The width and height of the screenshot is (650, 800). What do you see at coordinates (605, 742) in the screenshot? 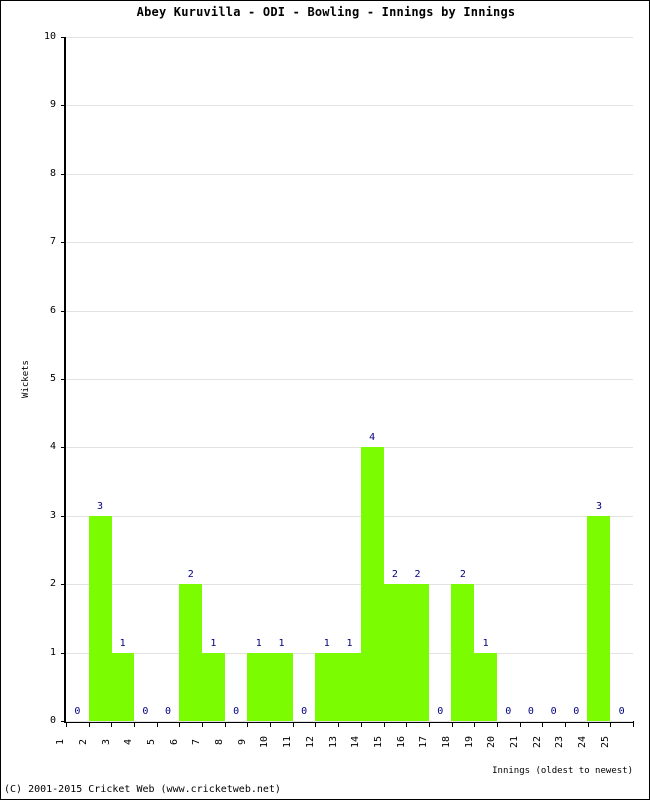
I see `x-axis-tick-label: 25` at bounding box center [605, 742].